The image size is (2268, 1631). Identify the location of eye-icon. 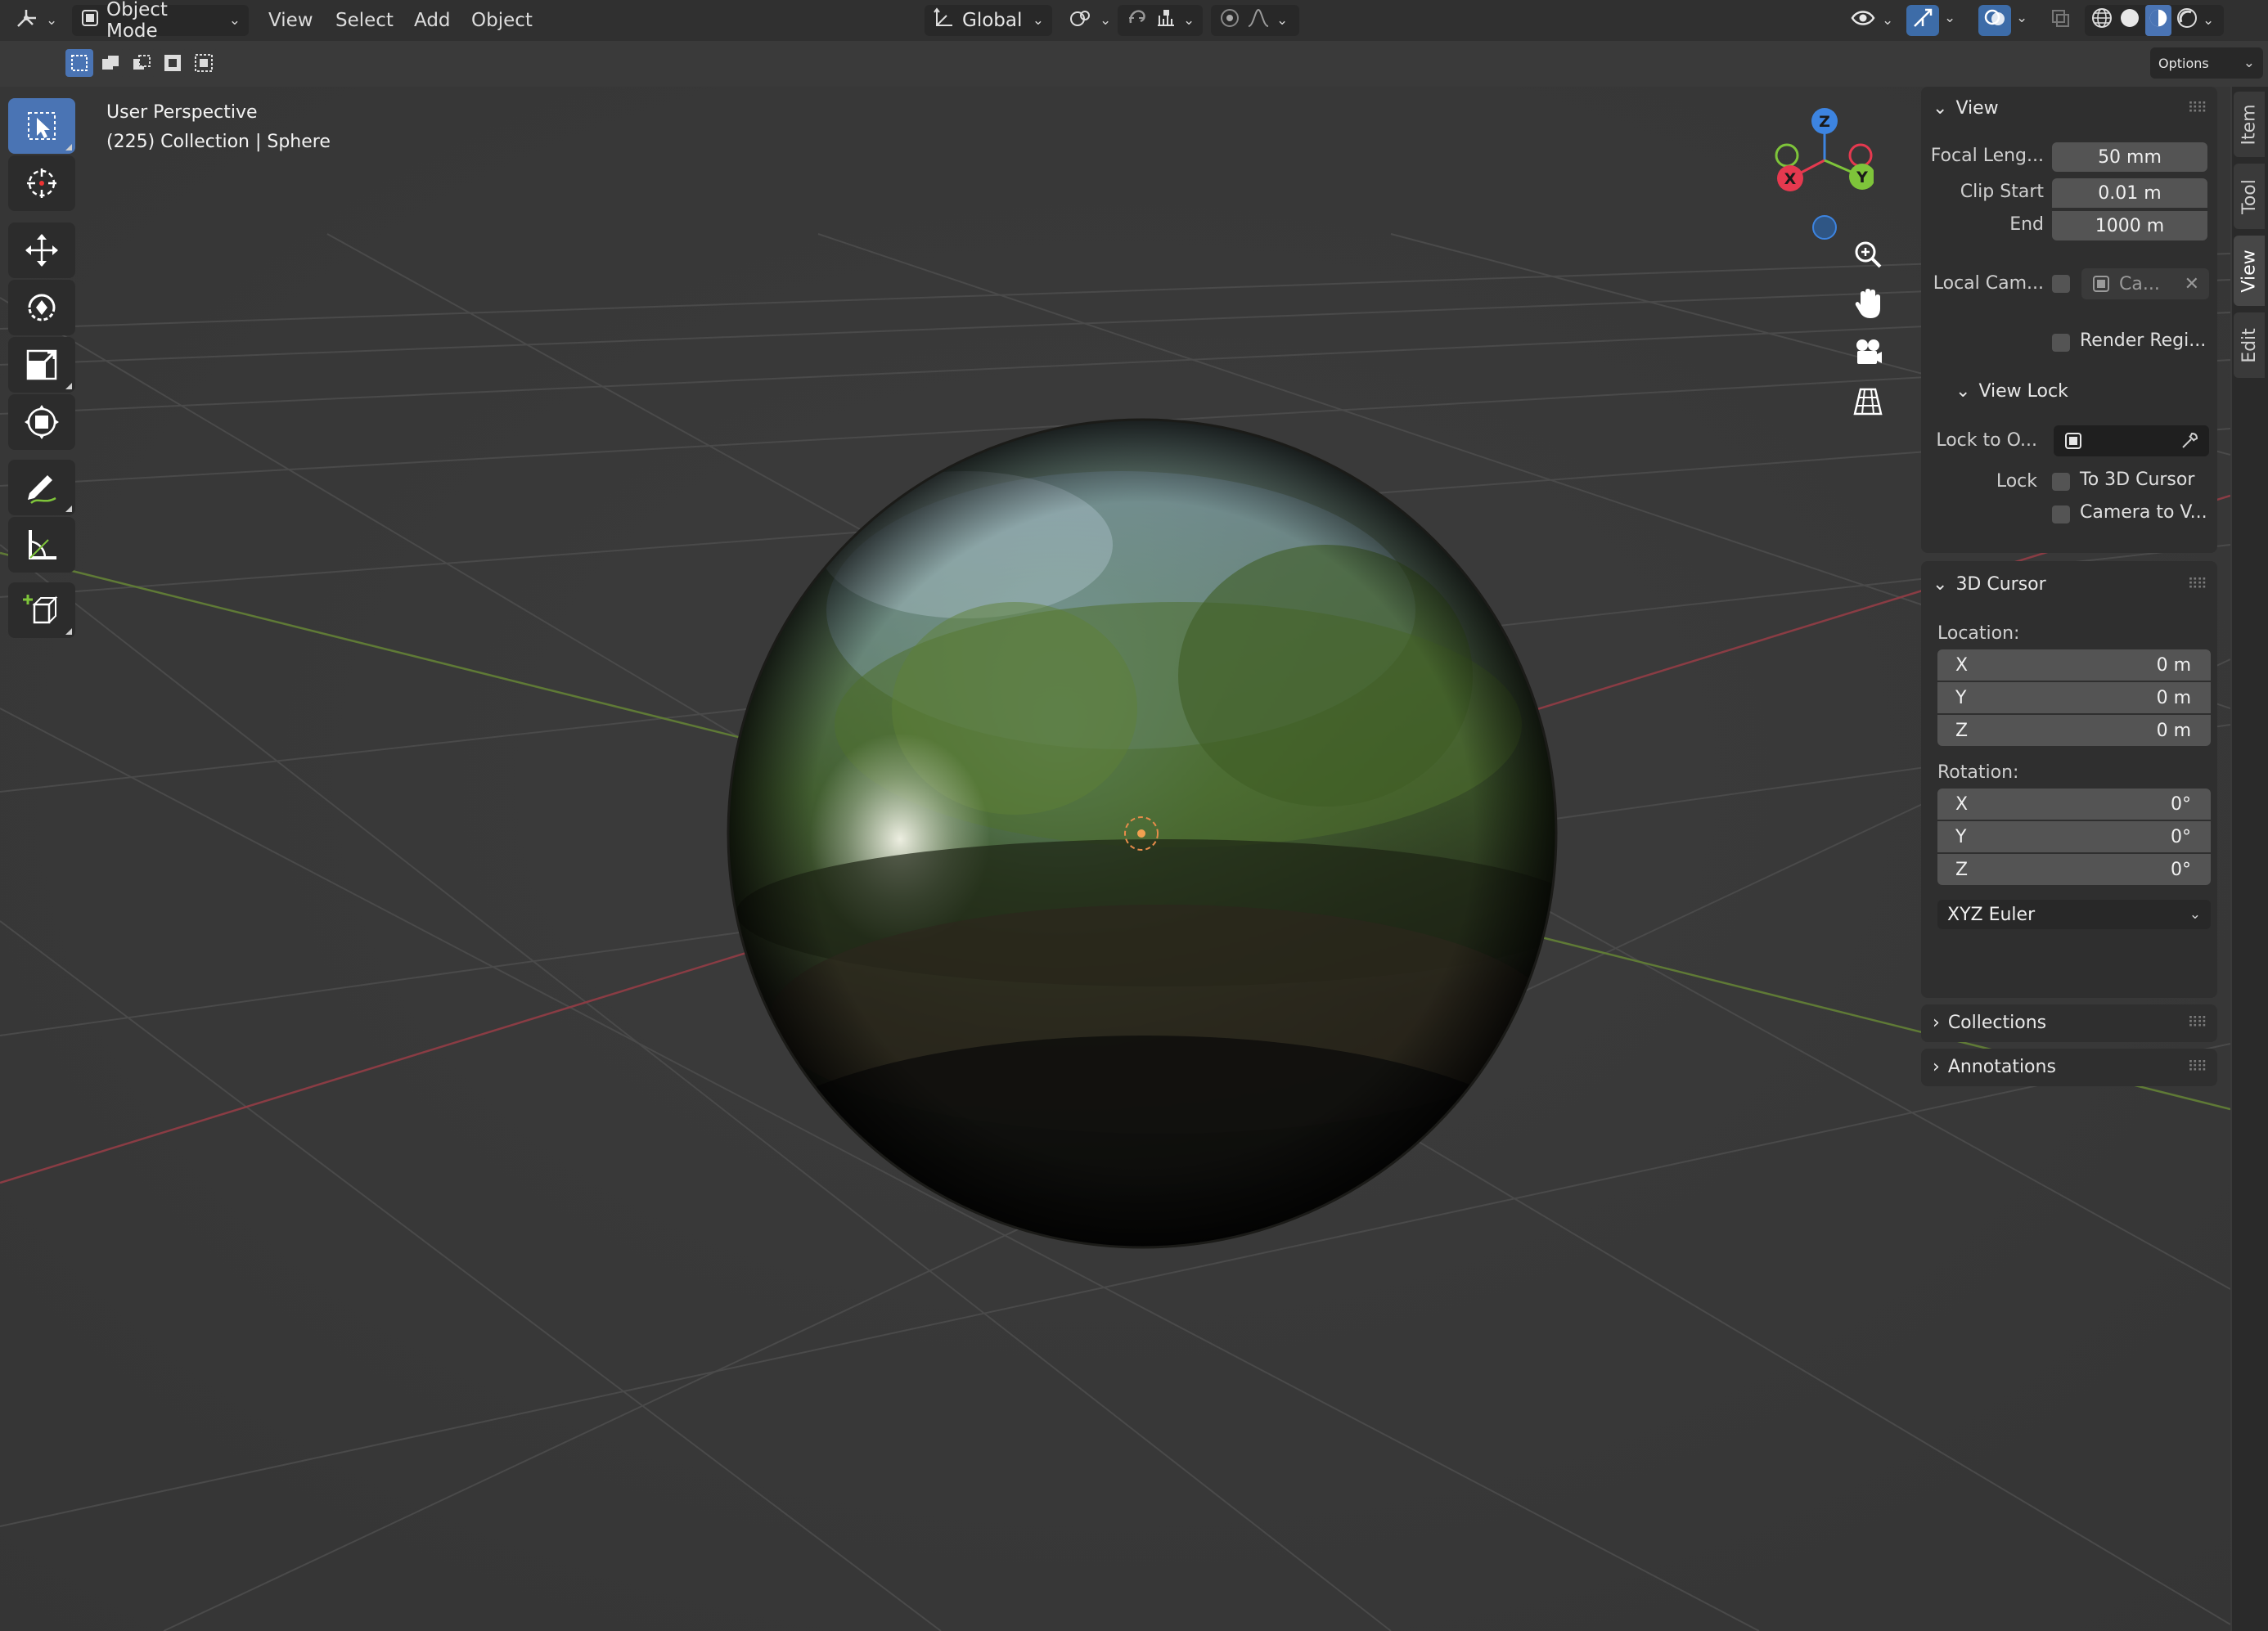
(1863, 20).